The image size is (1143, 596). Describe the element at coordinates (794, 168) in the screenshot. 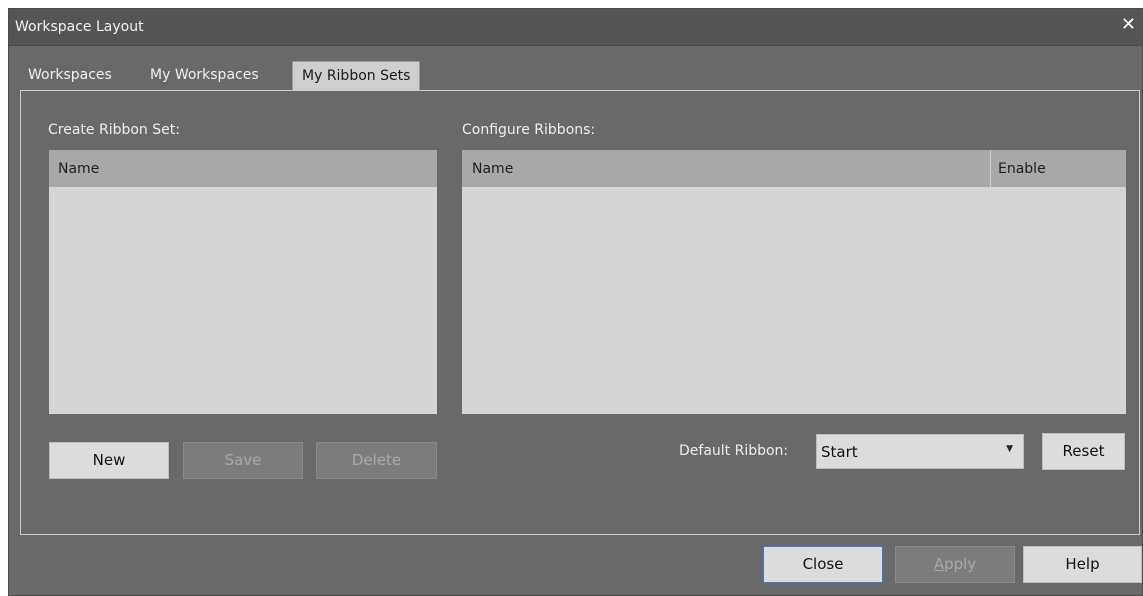

I see `ribbon-config-list-header: Name Enable` at that location.